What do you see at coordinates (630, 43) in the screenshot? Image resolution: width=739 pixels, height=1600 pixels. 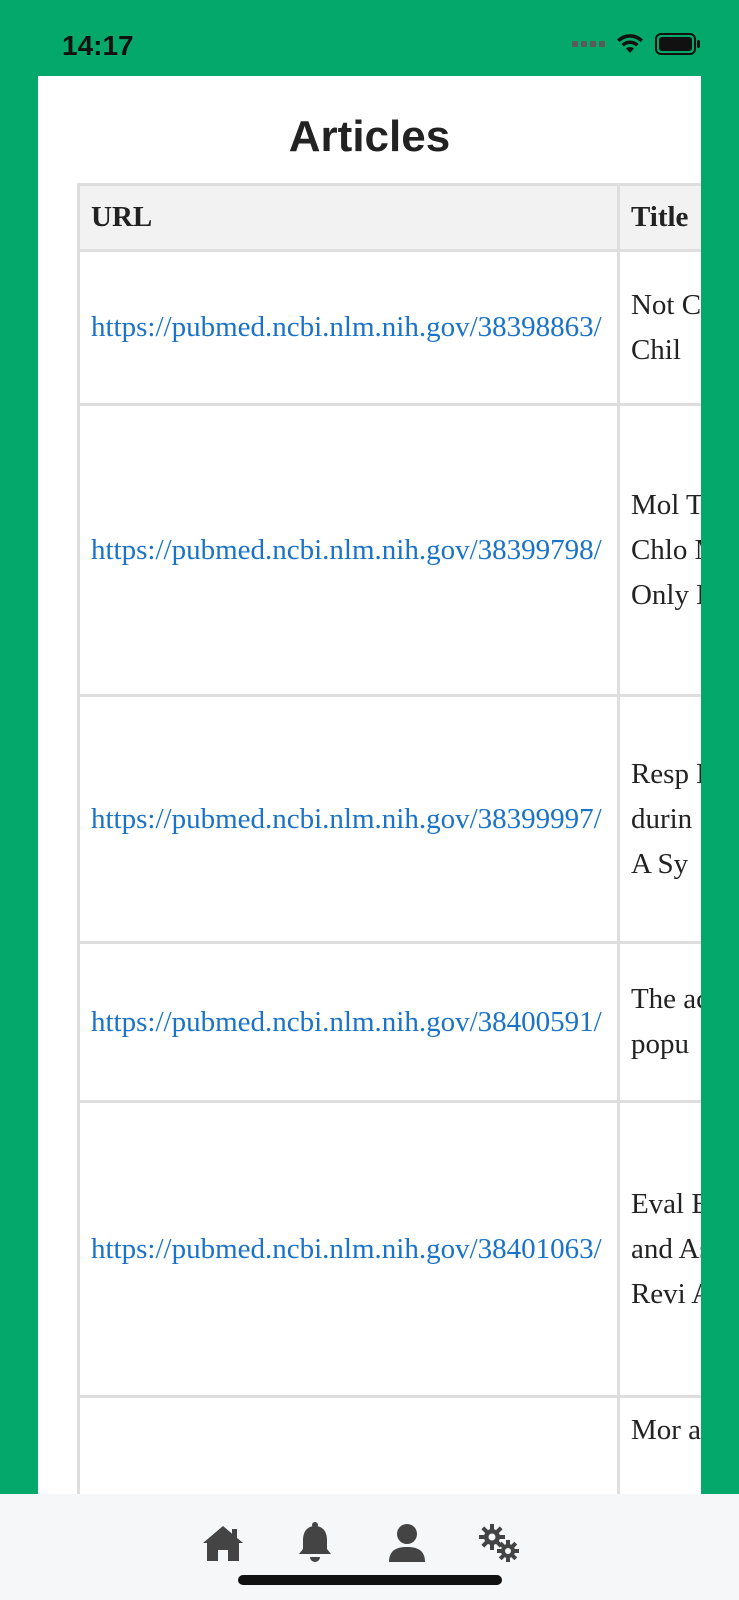 I see `wifi-icon` at bounding box center [630, 43].